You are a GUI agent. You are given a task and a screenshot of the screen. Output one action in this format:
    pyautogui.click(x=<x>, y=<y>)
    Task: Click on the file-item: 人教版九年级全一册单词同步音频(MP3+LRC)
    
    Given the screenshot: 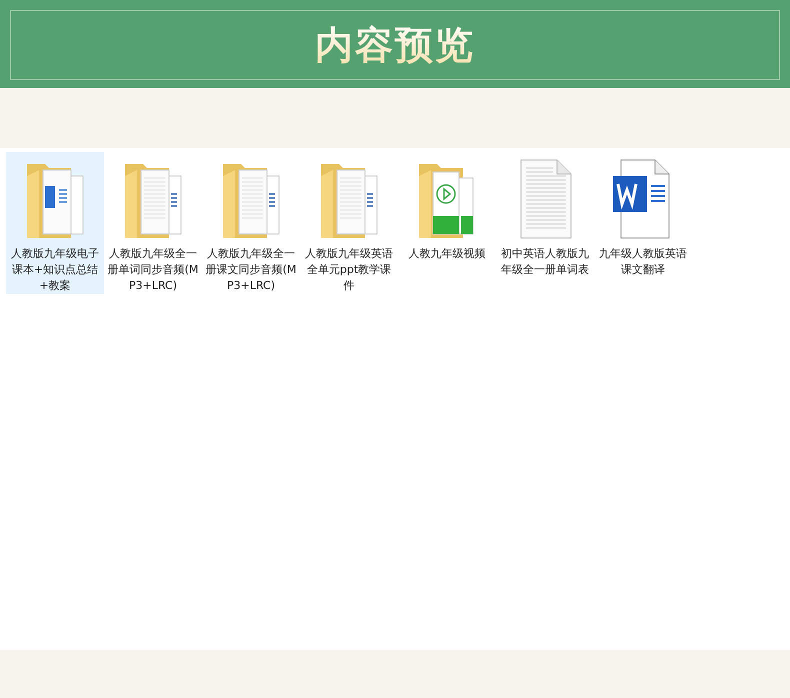 What is the action you would take?
    pyautogui.click(x=153, y=223)
    